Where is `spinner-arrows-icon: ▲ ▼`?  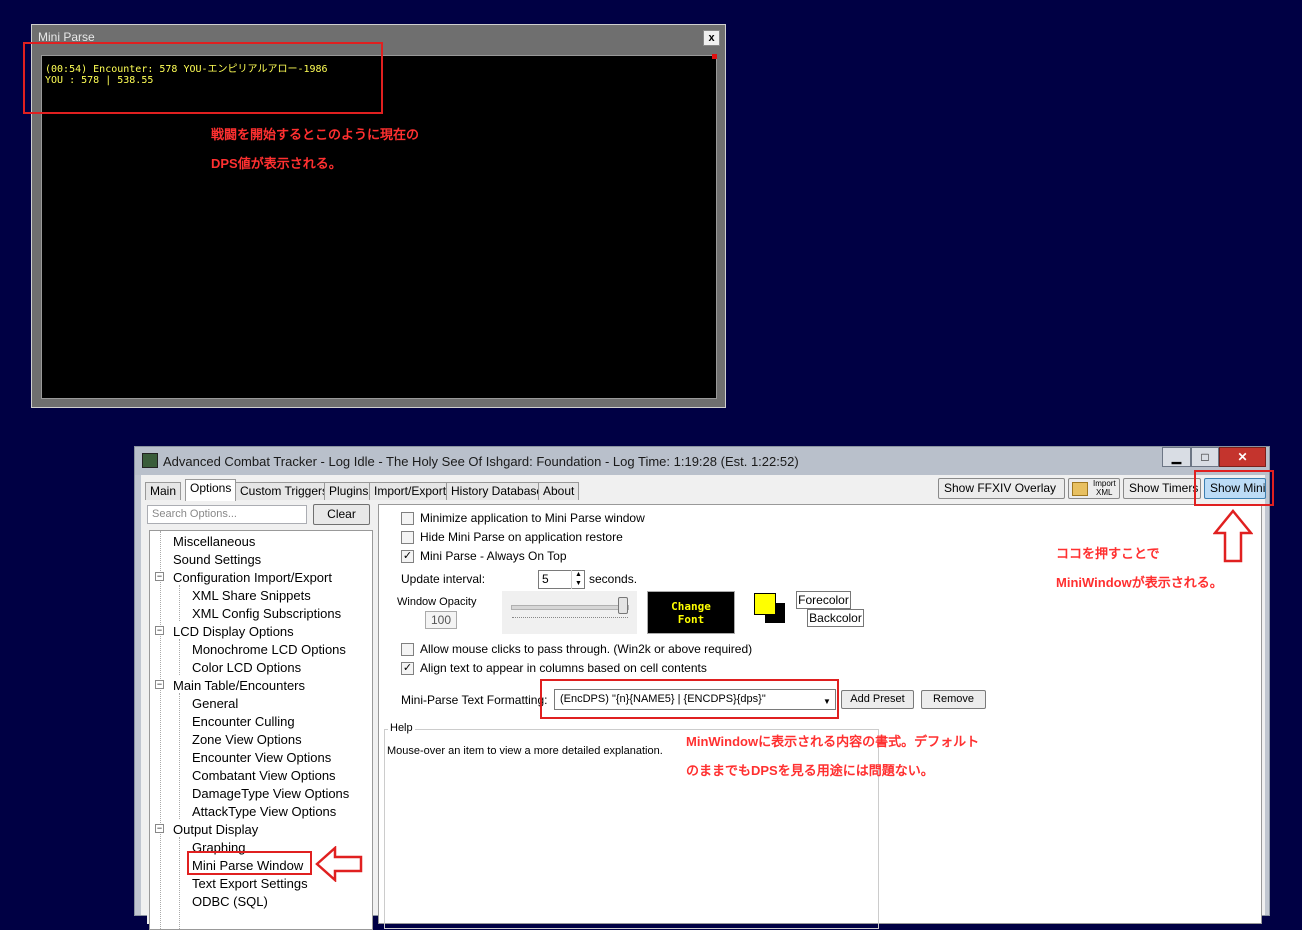 spinner-arrows-icon: ▲ ▼ is located at coordinates (578, 579).